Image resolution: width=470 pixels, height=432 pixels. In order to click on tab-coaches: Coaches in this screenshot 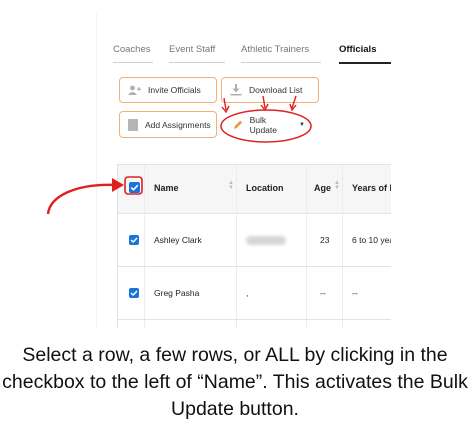, I will do `click(133, 53)`.